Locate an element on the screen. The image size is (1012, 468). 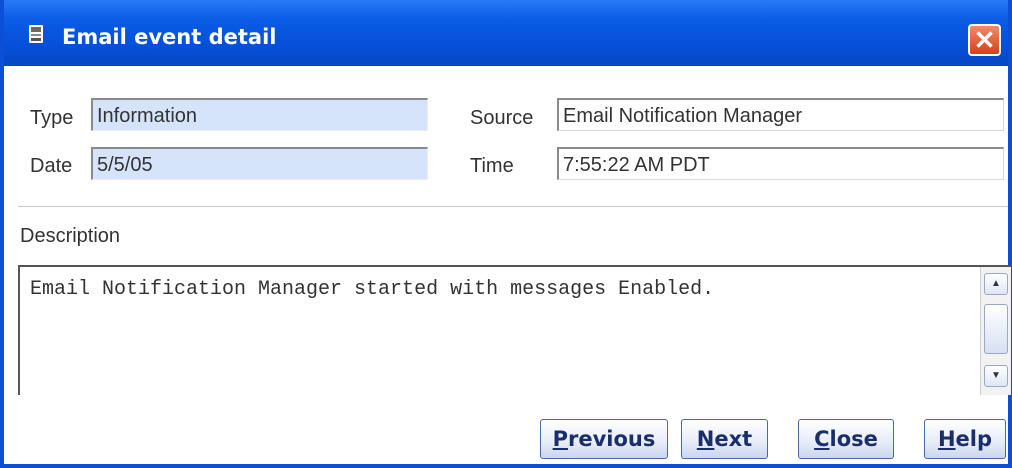
description-label: Description is located at coordinates (70, 236).